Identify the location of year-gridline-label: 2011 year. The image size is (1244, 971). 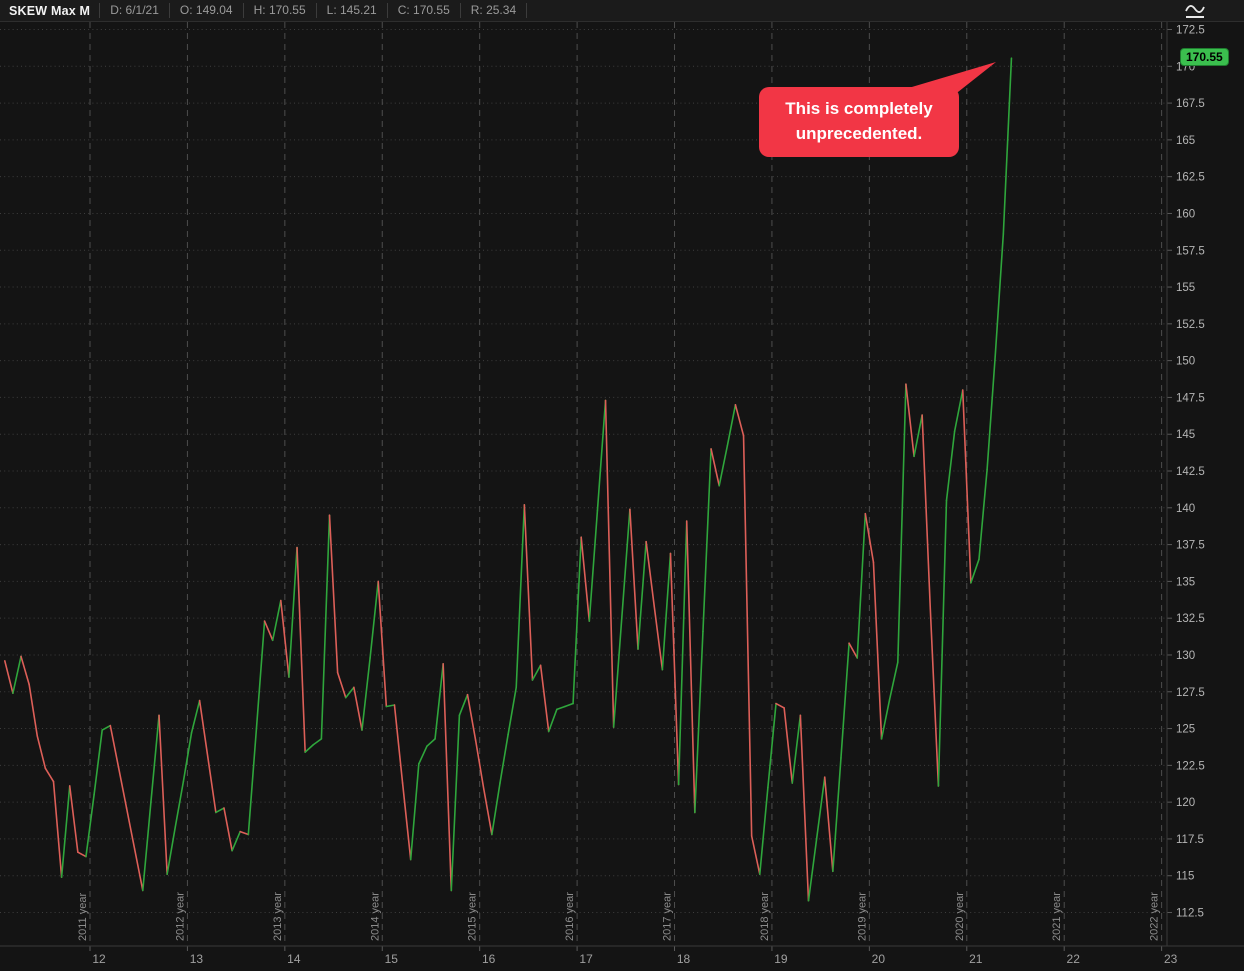
(83, 917).